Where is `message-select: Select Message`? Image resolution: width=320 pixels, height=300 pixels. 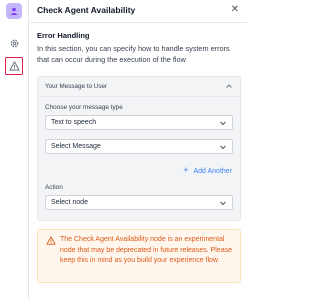
message-select: Select Message is located at coordinates (139, 146).